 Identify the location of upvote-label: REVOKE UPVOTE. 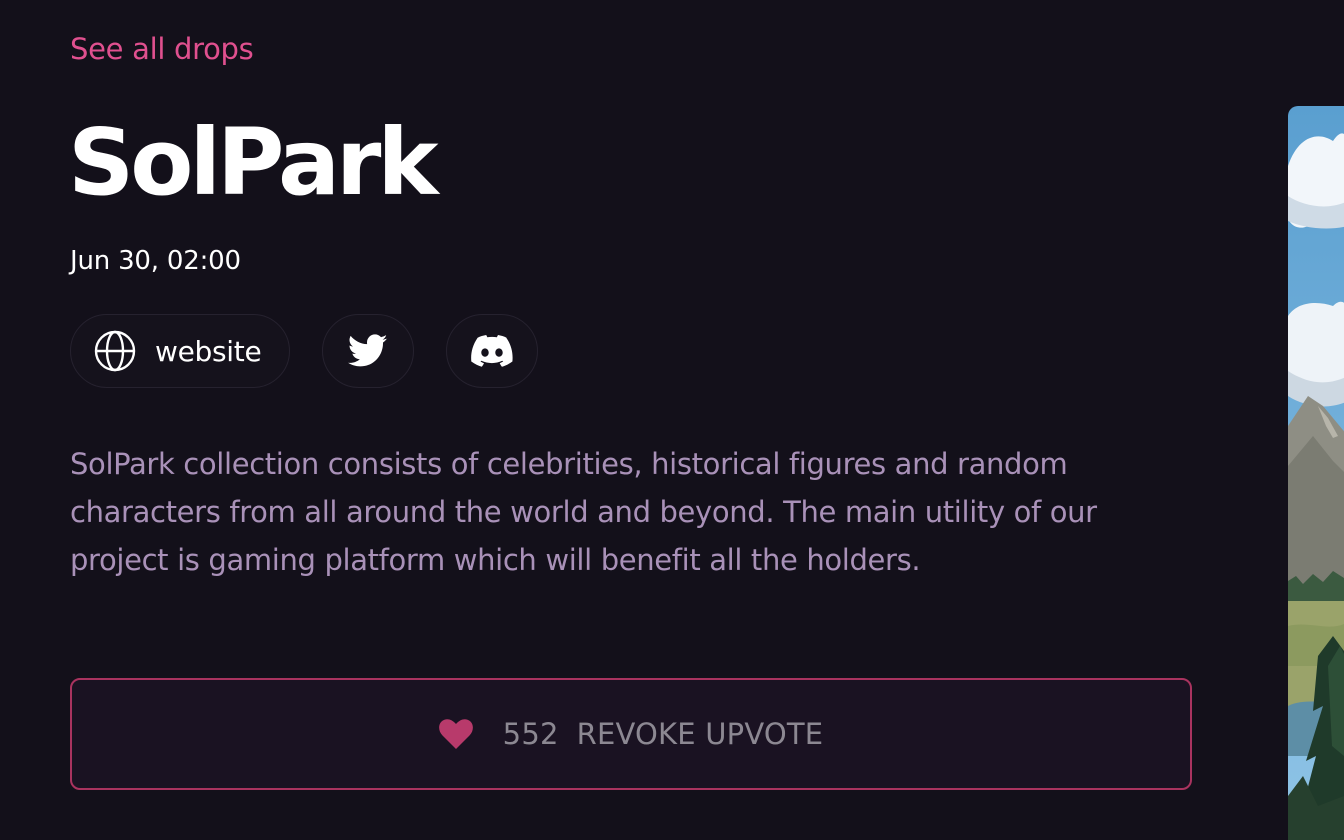
(700, 734).